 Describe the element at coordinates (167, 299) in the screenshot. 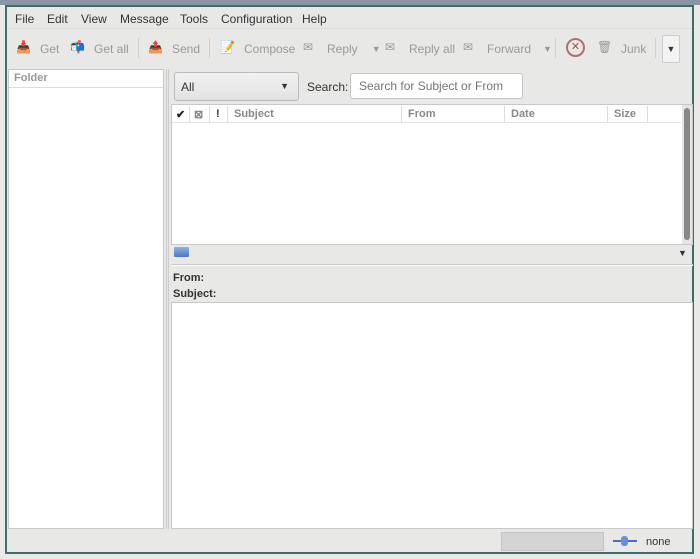

I see `pane-splitter` at that location.